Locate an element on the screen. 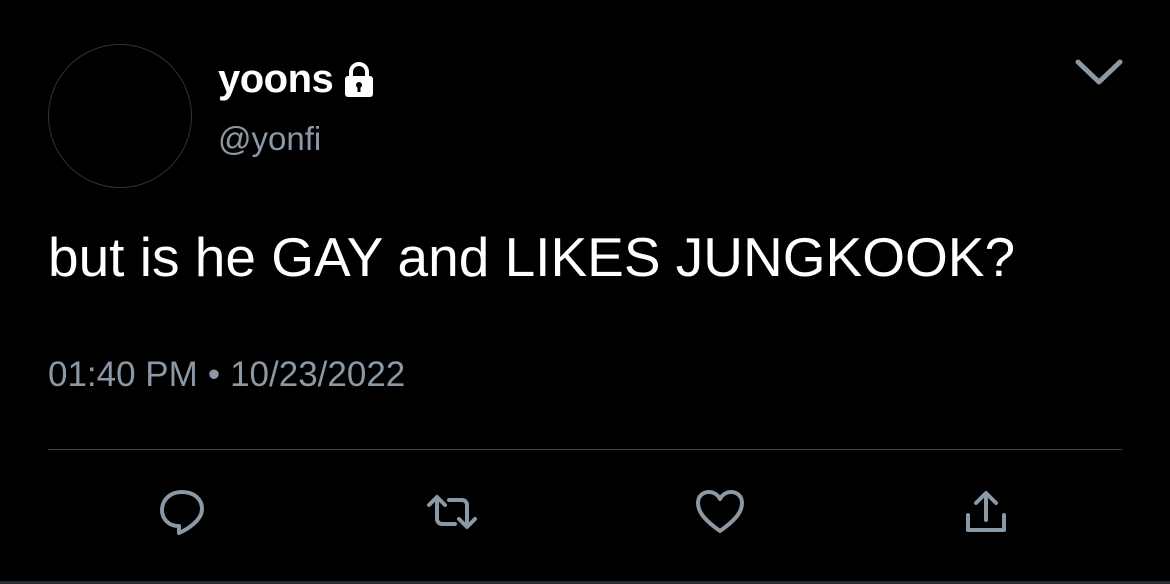 This screenshot has width=1170, height=584. share-button is located at coordinates (986, 514).